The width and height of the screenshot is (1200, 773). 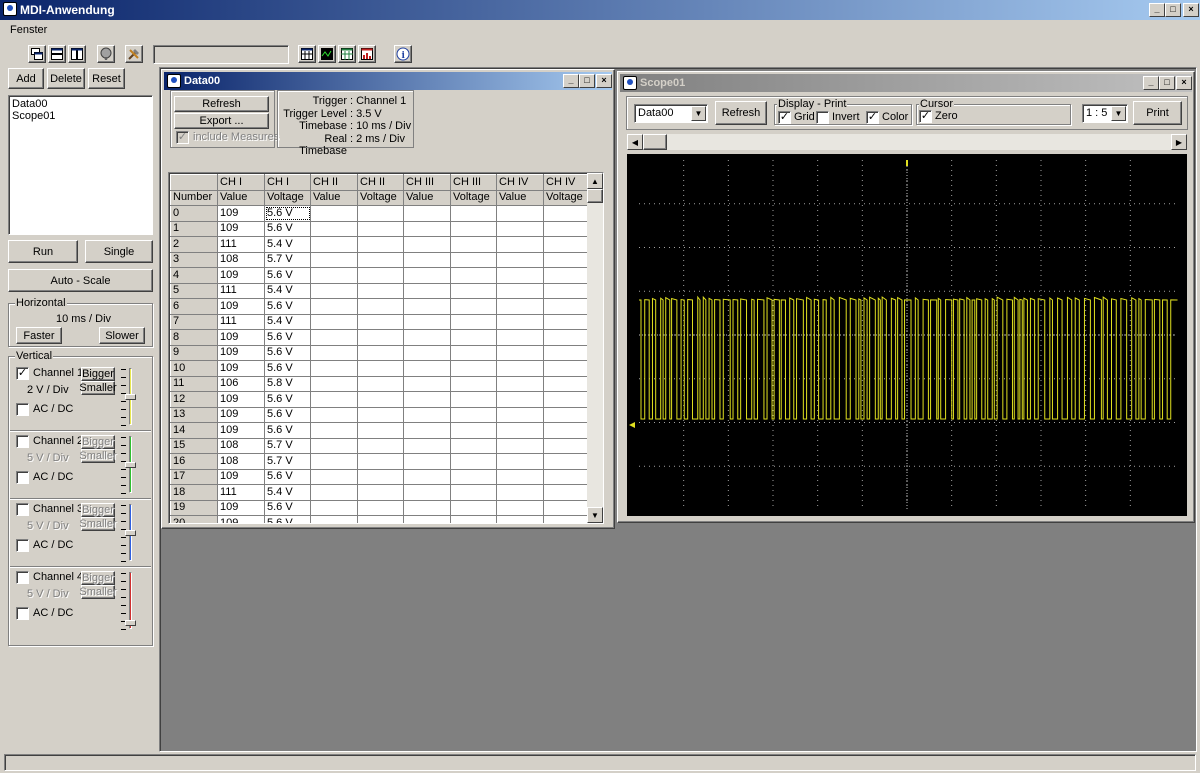 I want to click on tools-icon, so click(x=134, y=54).